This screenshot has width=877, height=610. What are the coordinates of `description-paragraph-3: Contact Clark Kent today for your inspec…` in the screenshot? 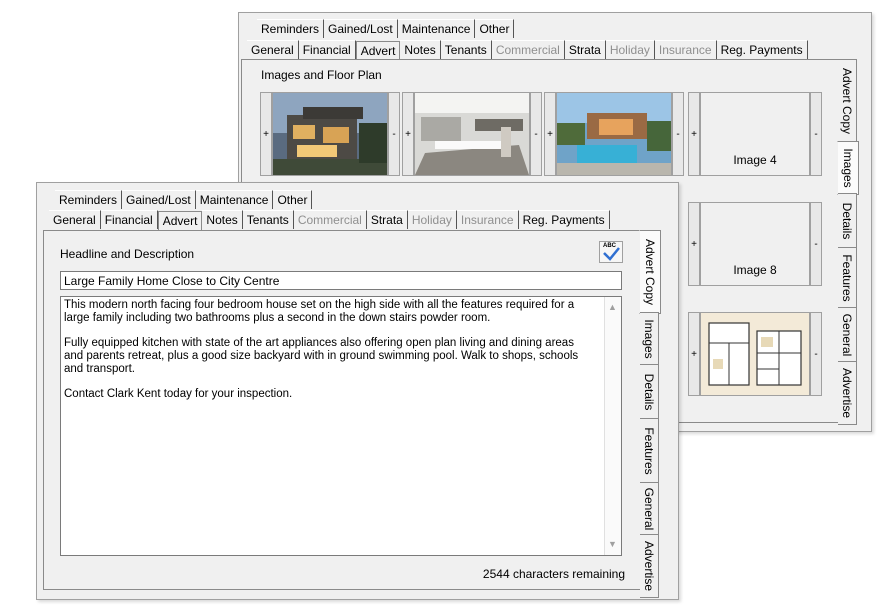 It's located at (178, 394).